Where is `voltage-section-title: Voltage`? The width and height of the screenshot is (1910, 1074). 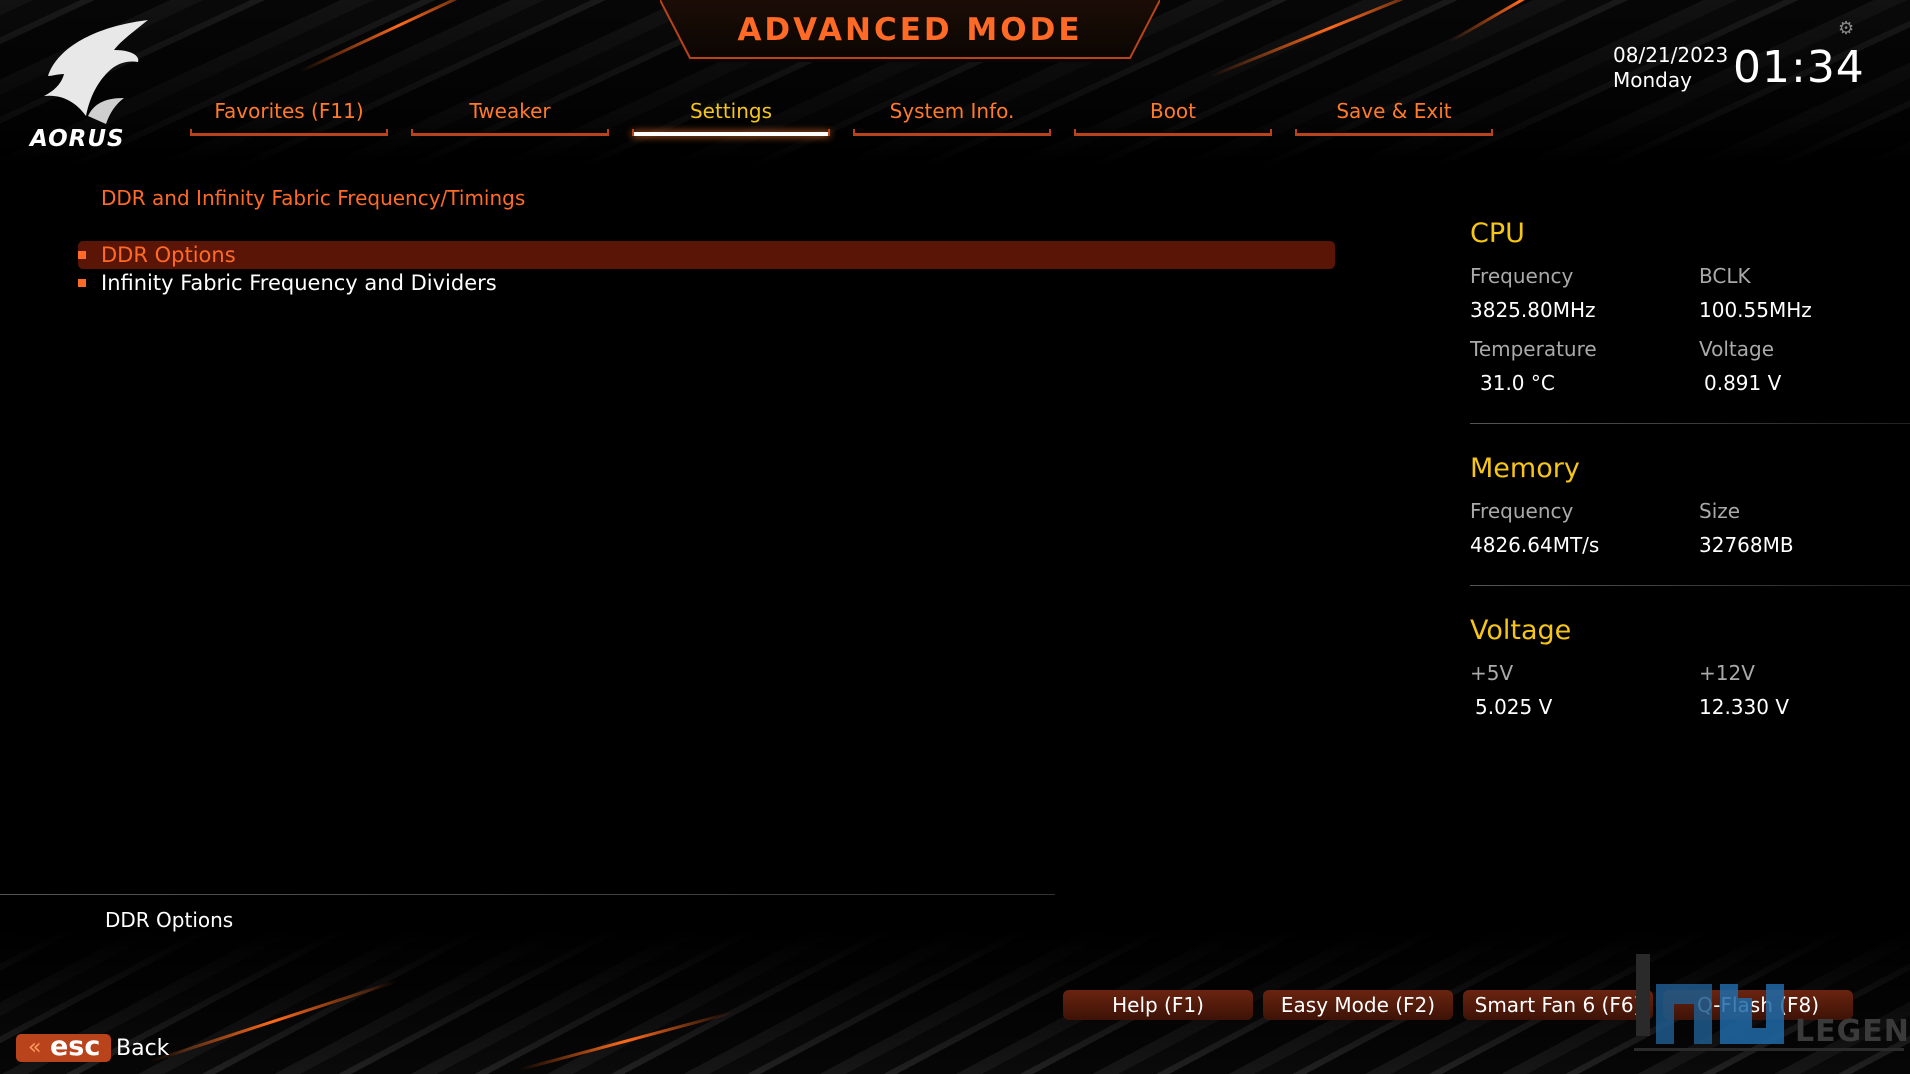 voltage-section-title: Voltage is located at coordinates (1521, 630).